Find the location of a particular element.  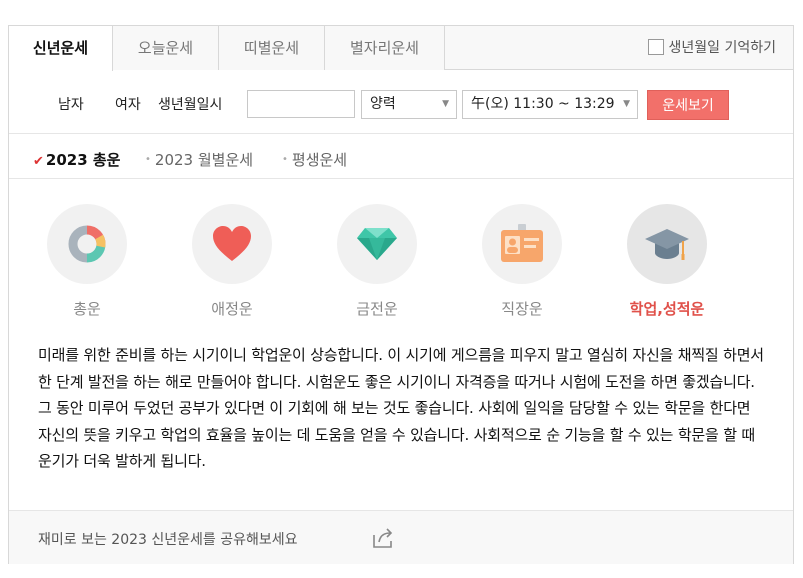

gender-male-option: 남자 is located at coordinates (71, 104).